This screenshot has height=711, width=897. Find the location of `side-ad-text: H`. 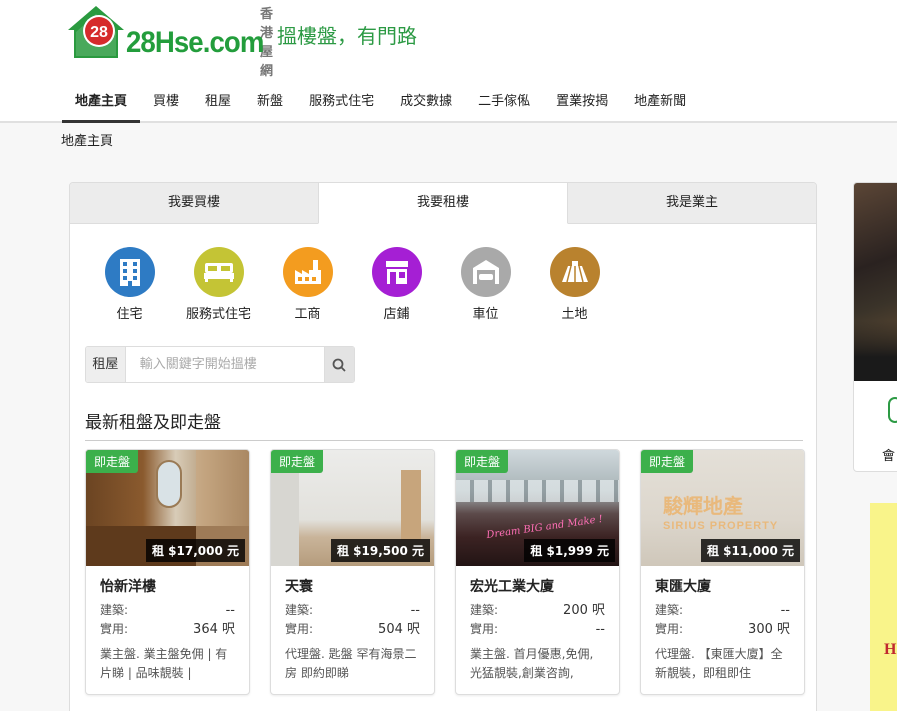

side-ad-text: H is located at coordinates (890, 649).